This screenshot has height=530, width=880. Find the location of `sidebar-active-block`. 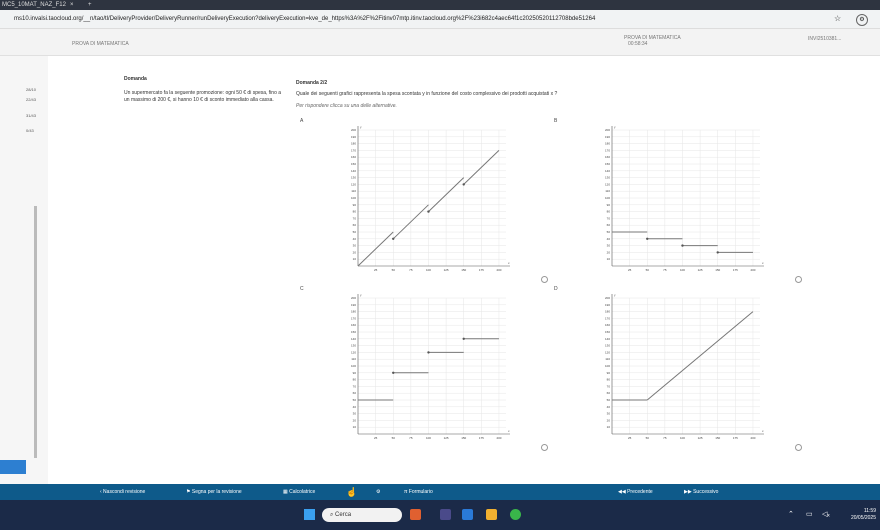

sidebar-active-block is located at coordinates (13, 467).